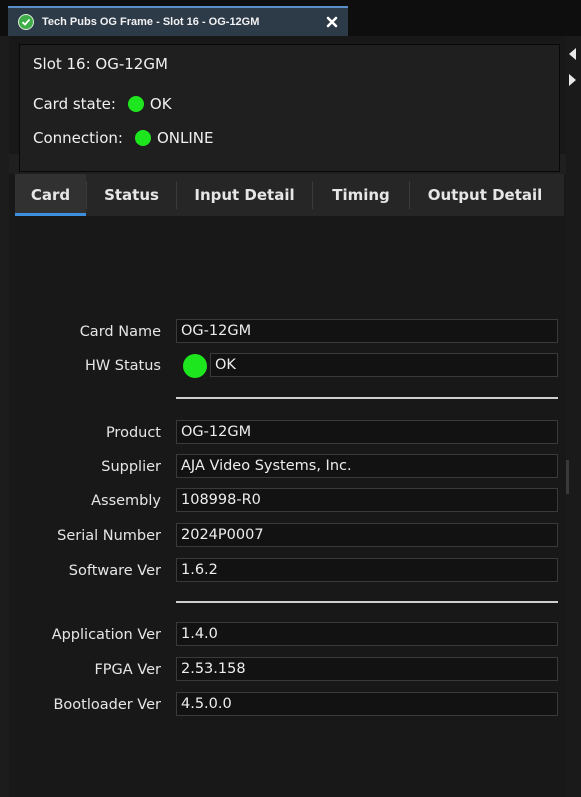 This screenshot has width=581, height=797. What do you see at coordinates (26, 22) in the screenshot?
I see `check-icon` at bounding box center [26, 22].